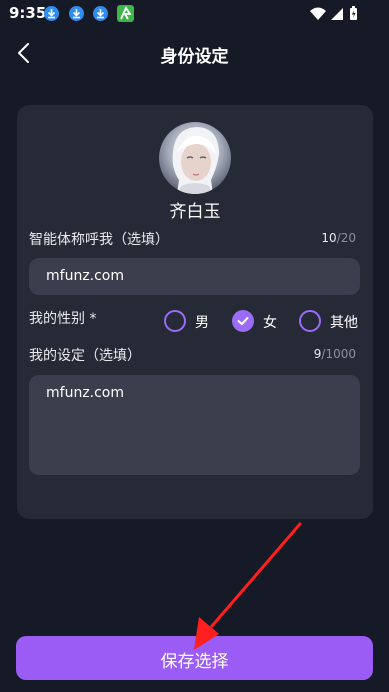 The width and height of the screenshot is (389, 692). I want to click on nickname-label: 智能体称呼我（选填）, so click(99, 240).